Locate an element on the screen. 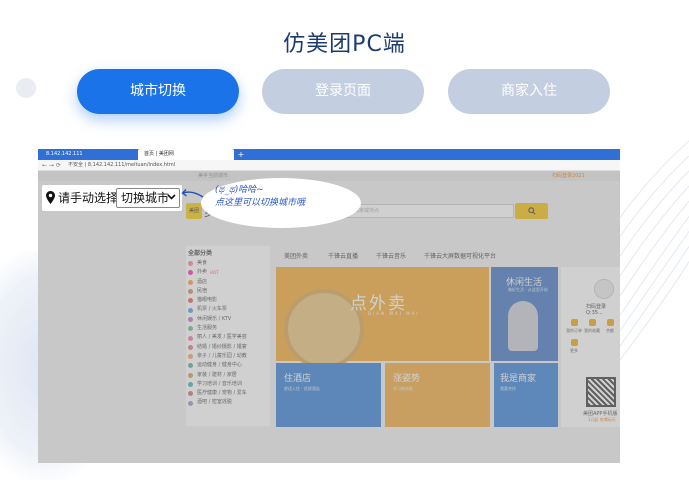 Image resolution: width=689 pixels, height=480 pixels. chevron-down-icon is located at coordinates (171, 197).